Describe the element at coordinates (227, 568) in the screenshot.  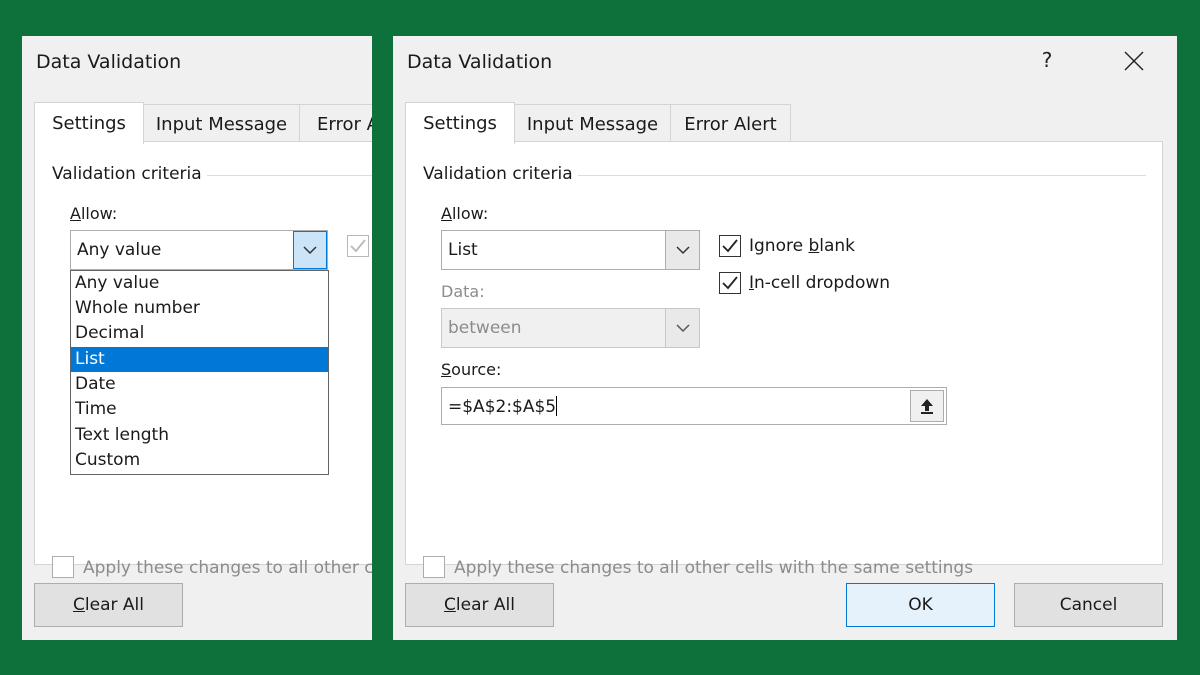
I see `apply-all-label: Apply these changes to all other ce` at that location.